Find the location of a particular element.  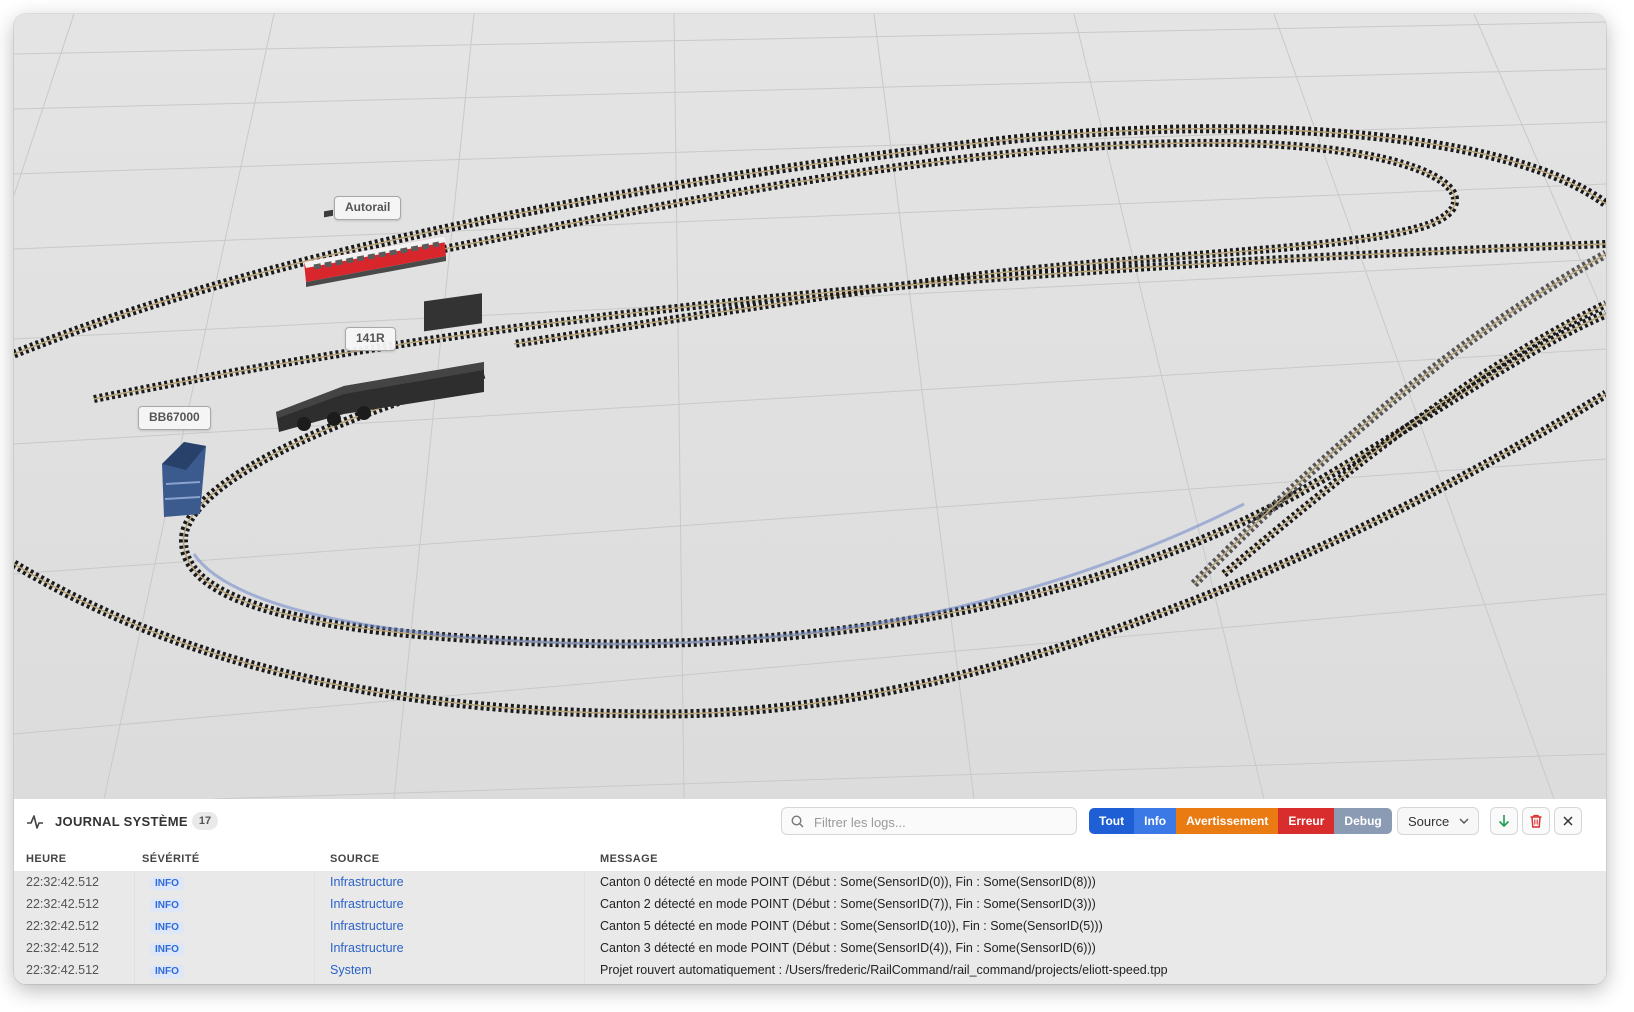

log-source-link: System is located at coordinates (351, 970).